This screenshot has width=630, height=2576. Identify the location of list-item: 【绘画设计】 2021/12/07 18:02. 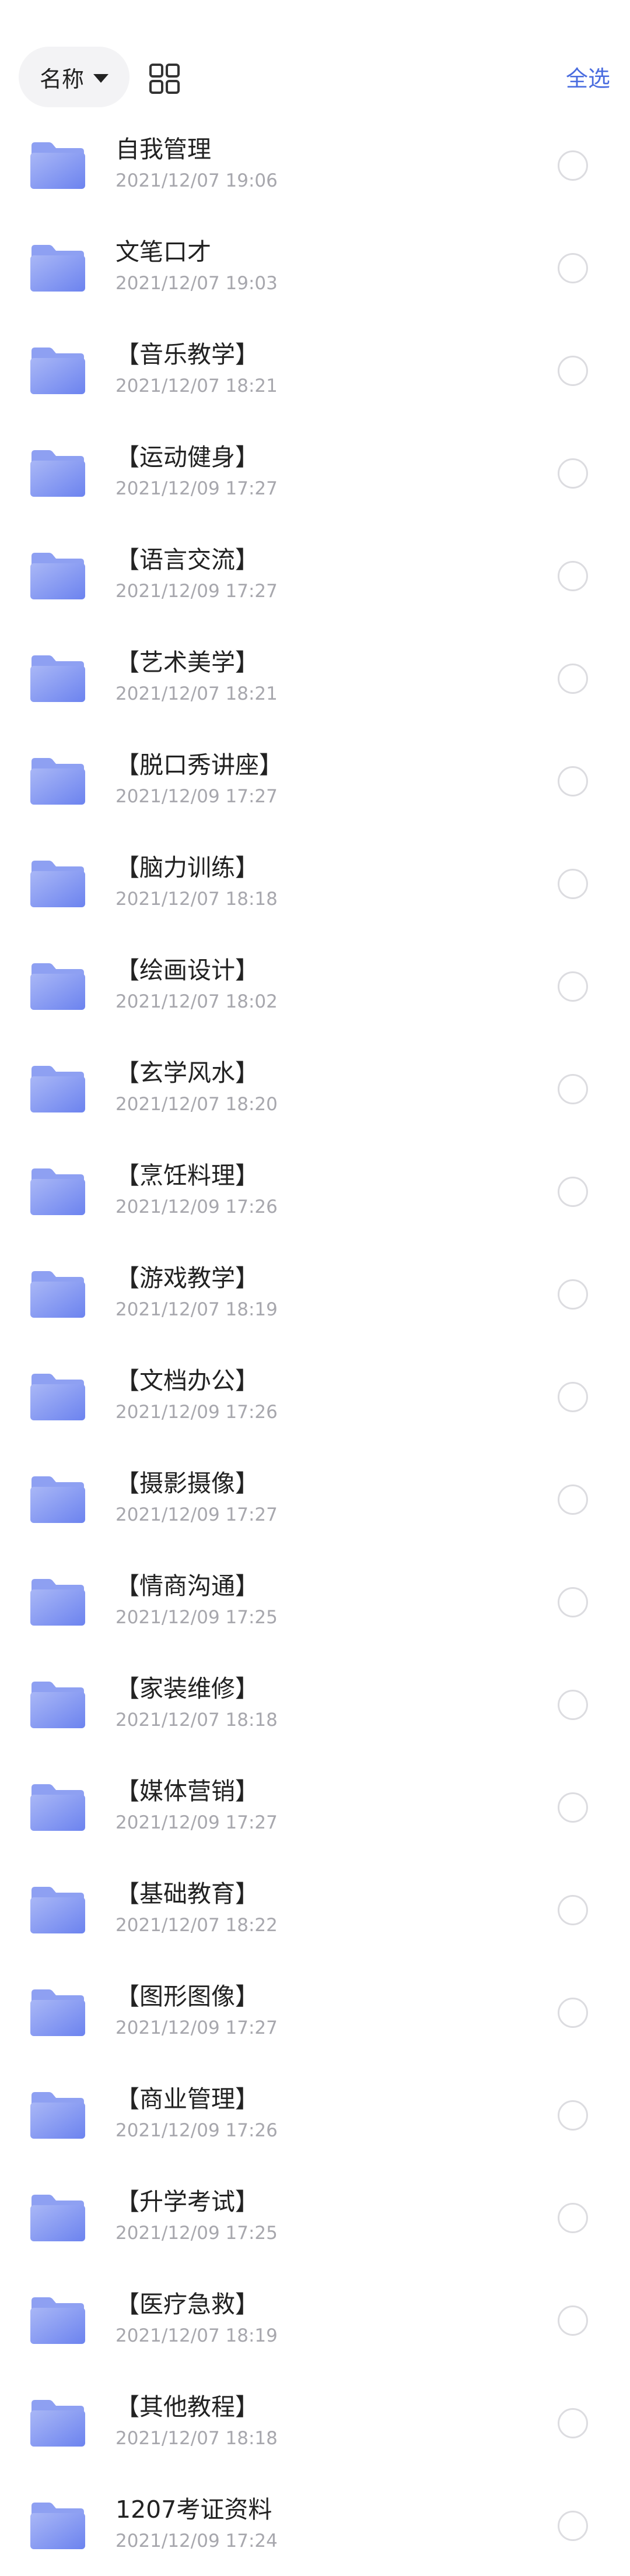
(315, 977).